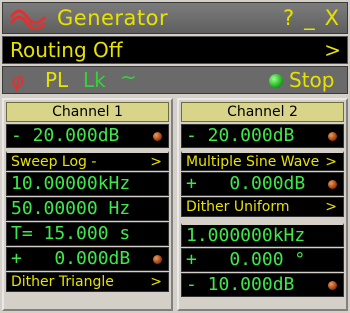 Image resolution: width=350 pixels, height=313 pixels. Describe the element at coordinates (262, 235) in the screenshot. I see `channel-2-frequency: 1.000000kHz` at that location.